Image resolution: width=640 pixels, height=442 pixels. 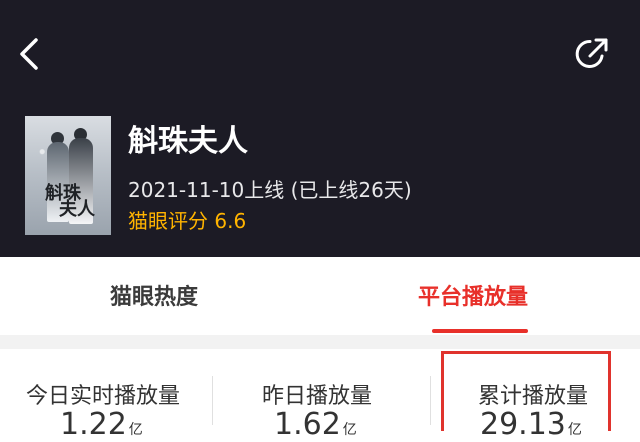 I want to click on stat-today-label: 今日实时播放量, so click(x=103, y=396).